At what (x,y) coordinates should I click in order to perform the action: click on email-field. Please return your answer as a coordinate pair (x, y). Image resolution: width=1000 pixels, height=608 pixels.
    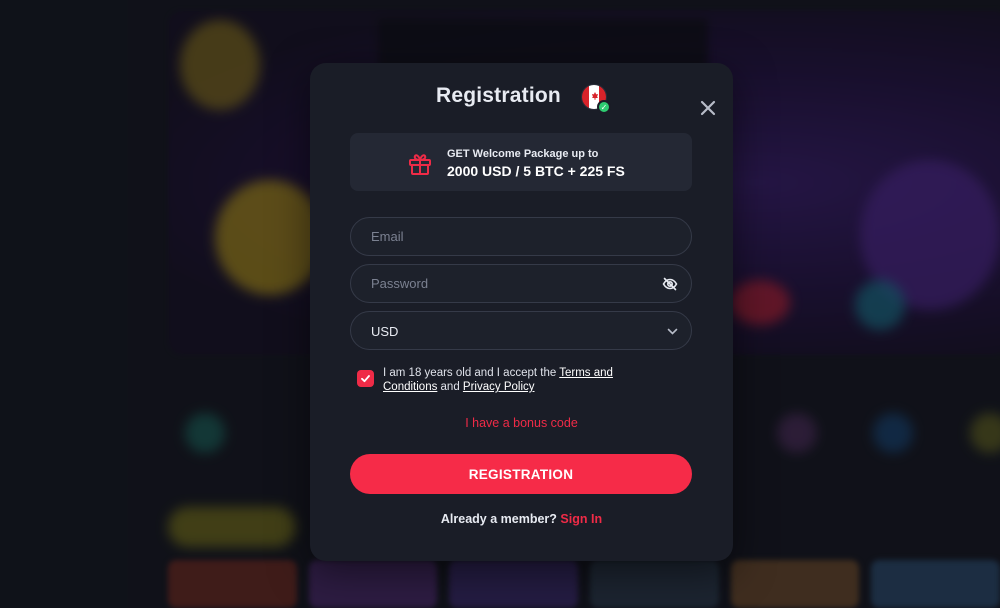
    Looking at the image, I should click on (521, 236).